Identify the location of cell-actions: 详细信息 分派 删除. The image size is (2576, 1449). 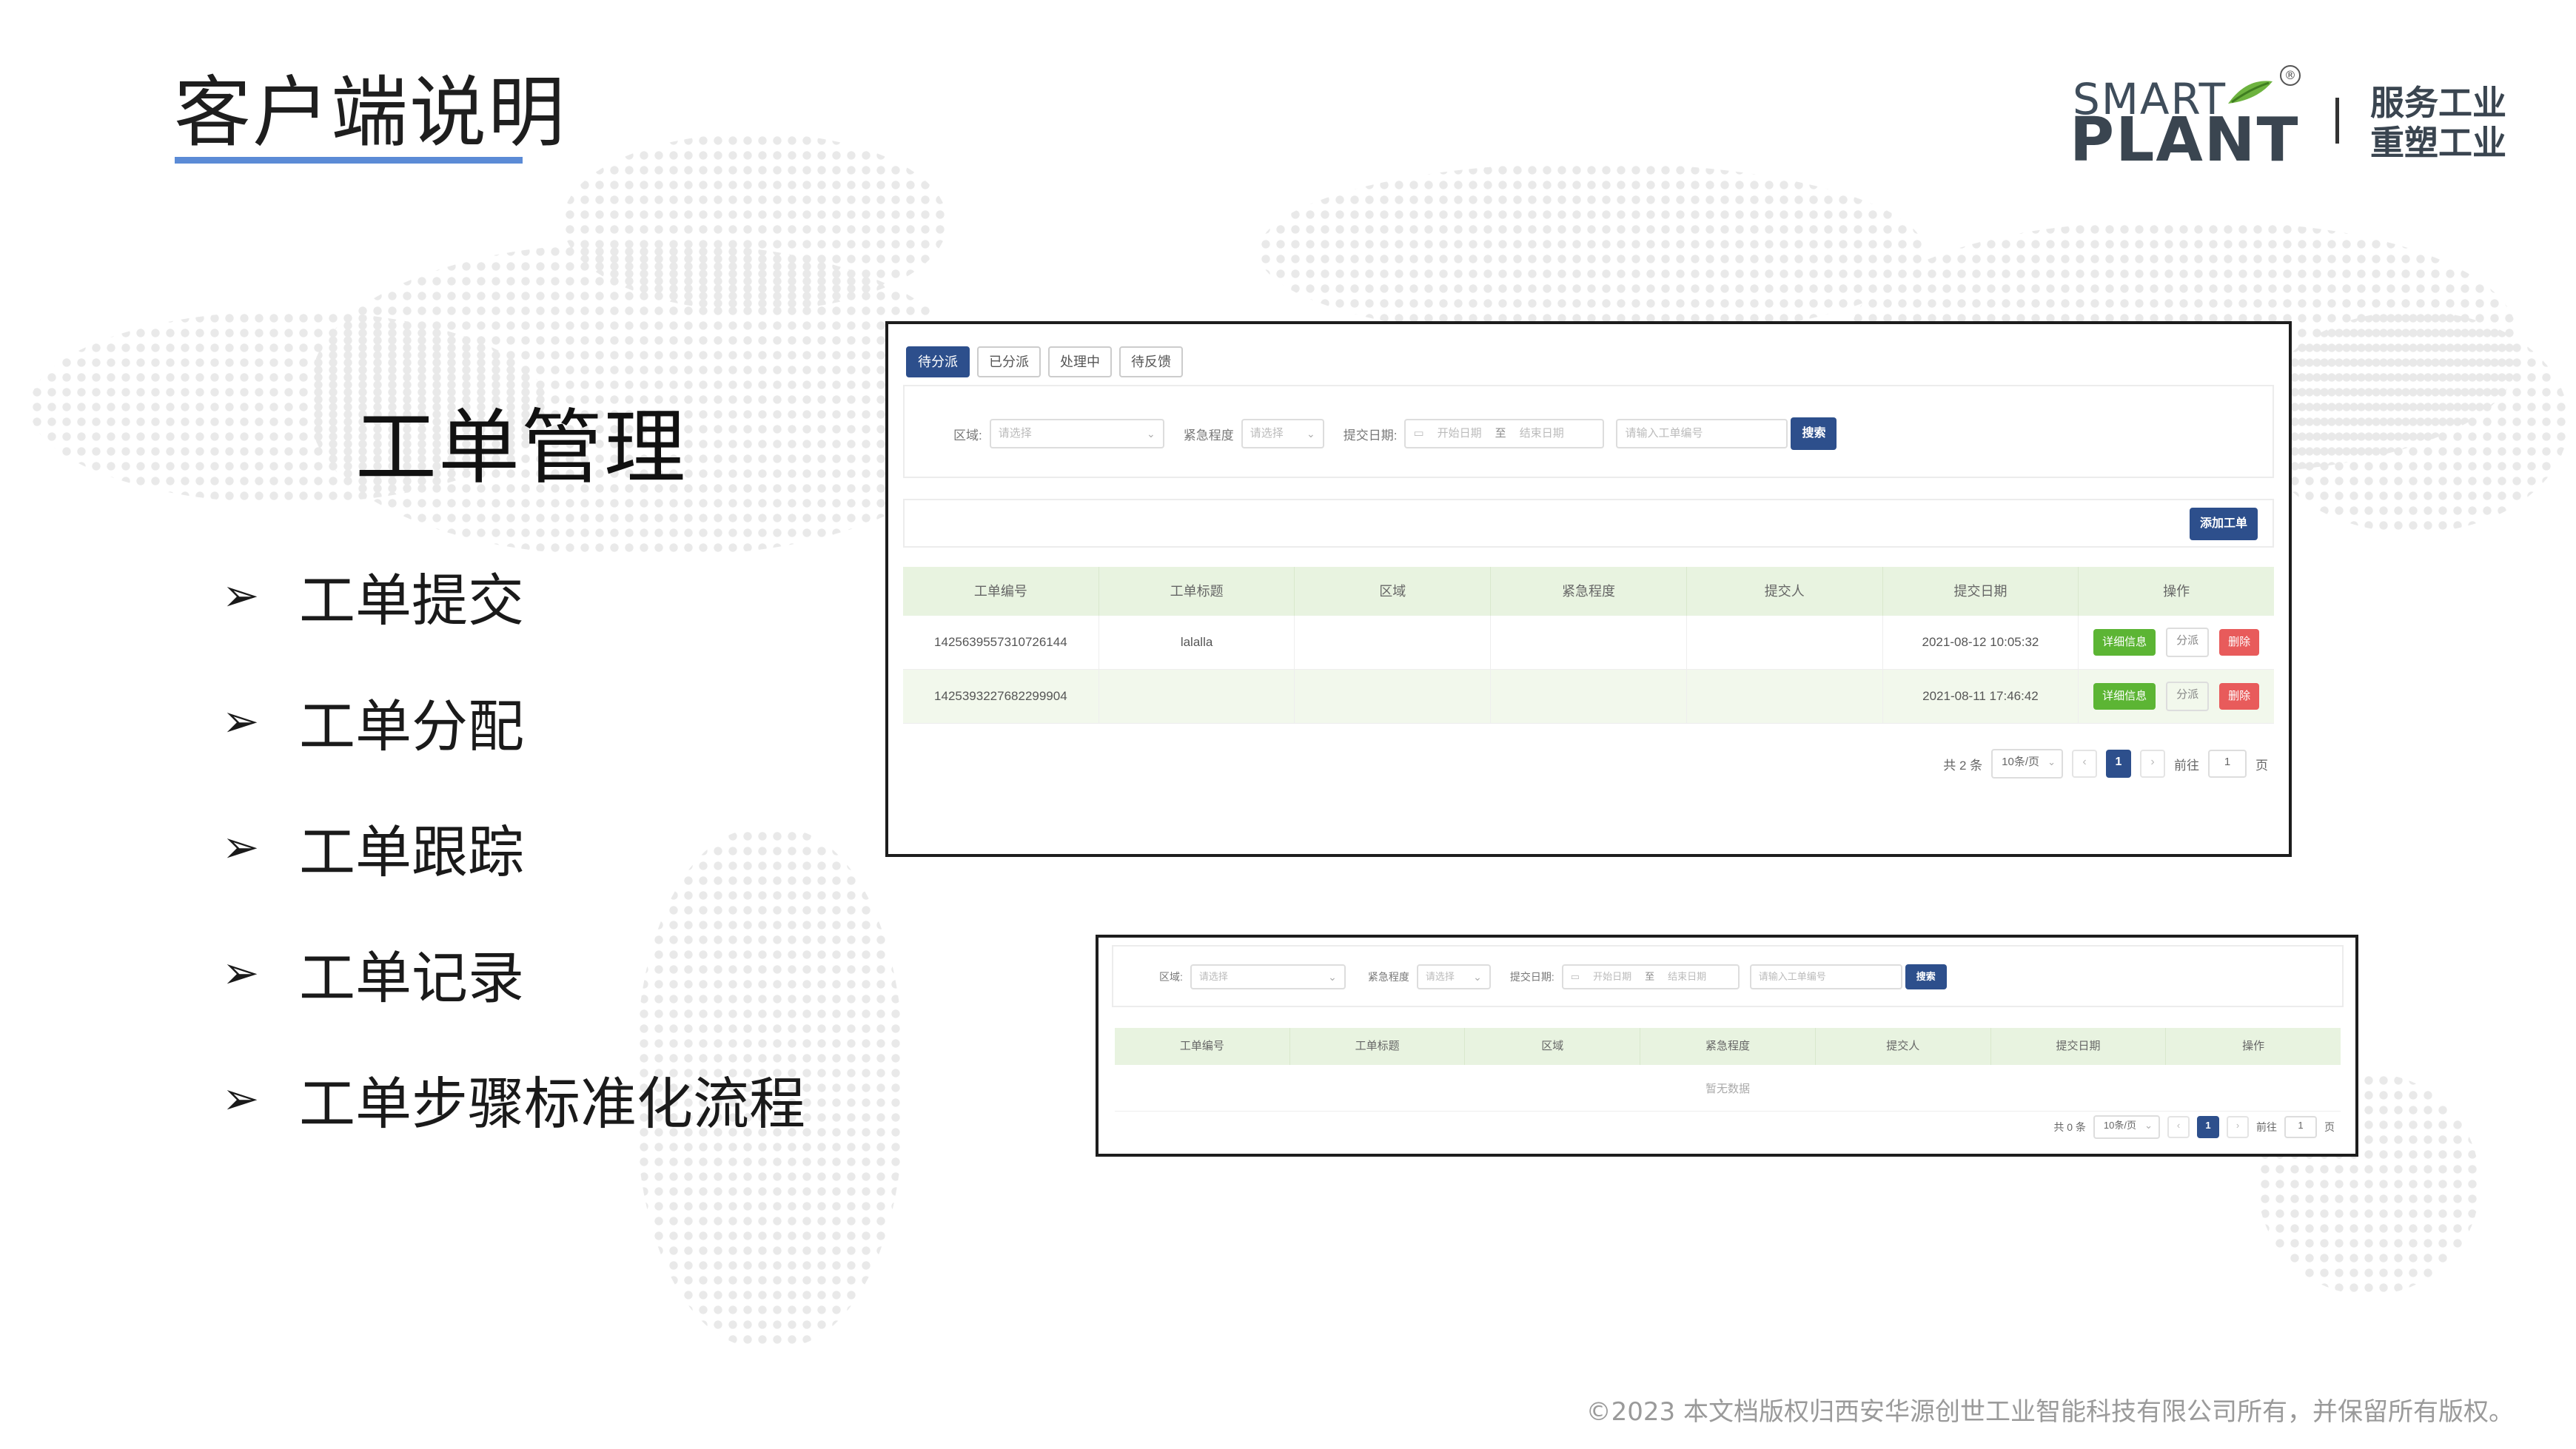
(2176, 642).